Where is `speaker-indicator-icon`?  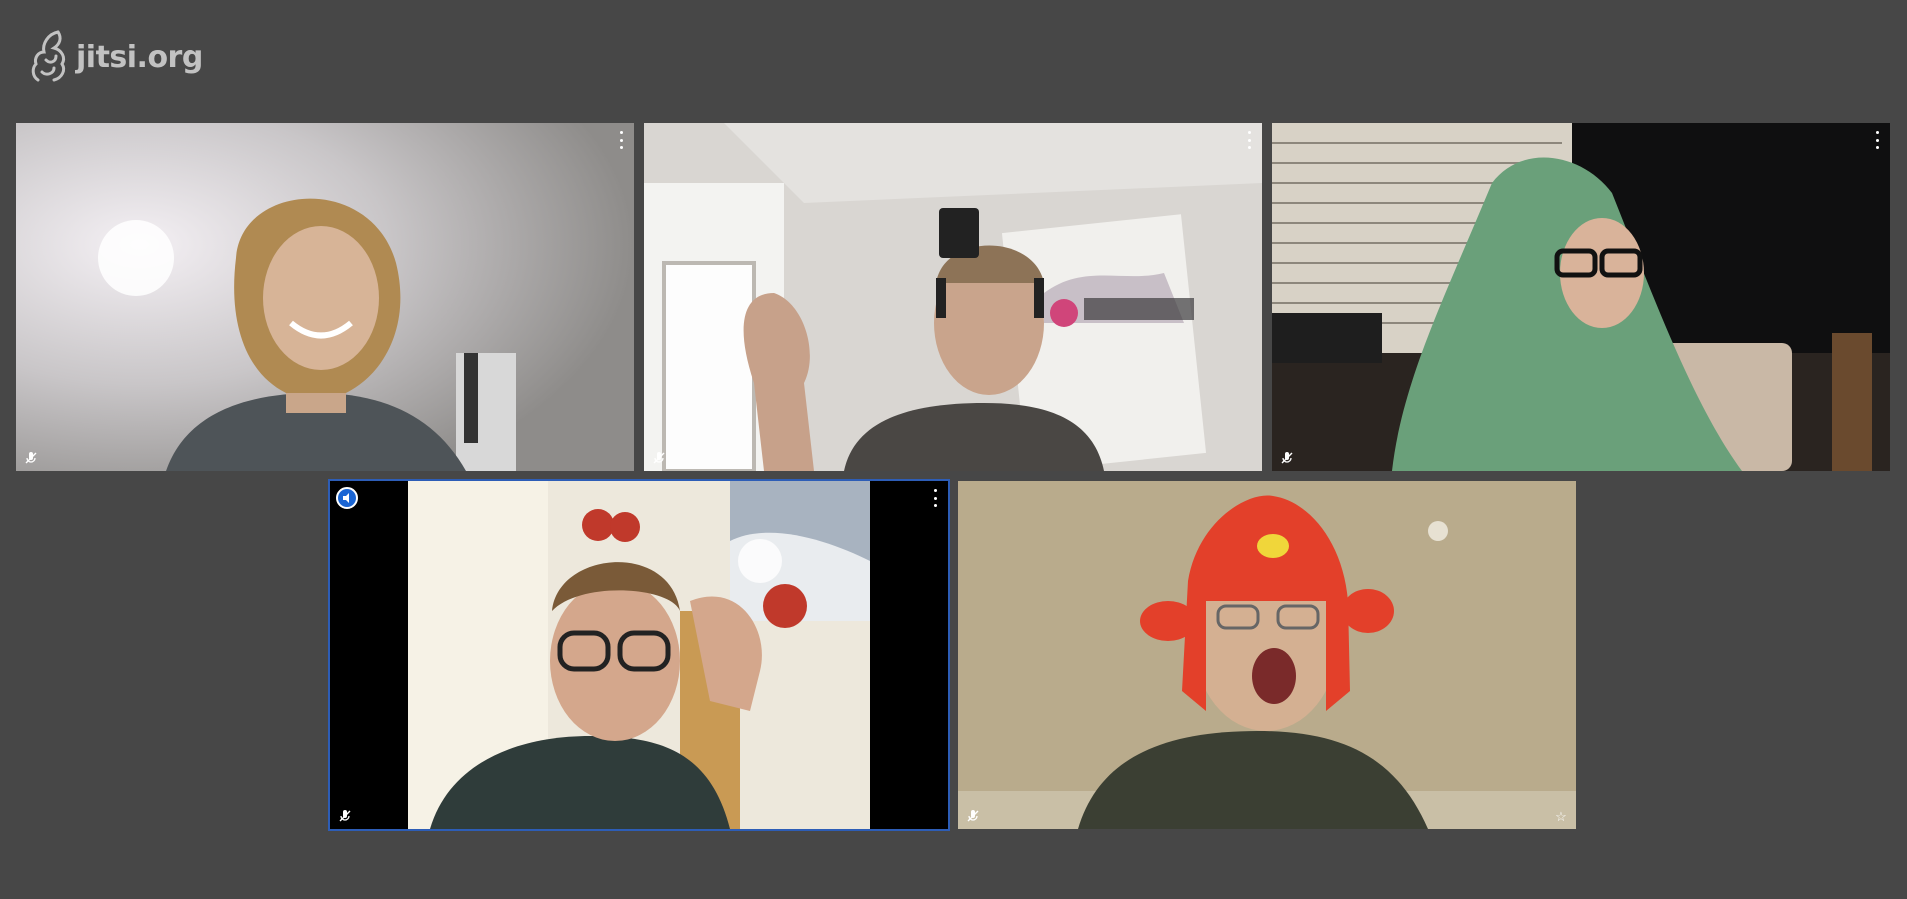 speaker-indicator-icon is located at coordinates (347, 498).